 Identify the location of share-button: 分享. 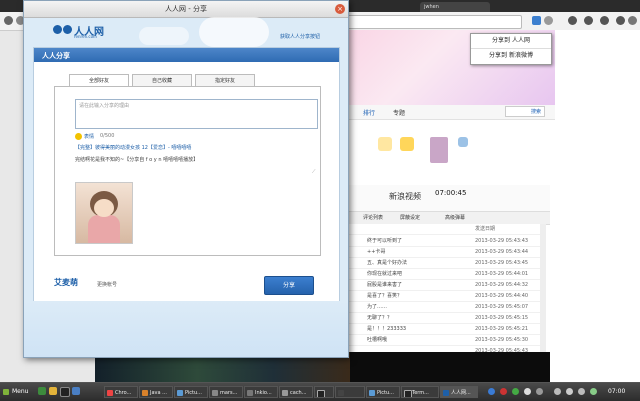
(289, 285).